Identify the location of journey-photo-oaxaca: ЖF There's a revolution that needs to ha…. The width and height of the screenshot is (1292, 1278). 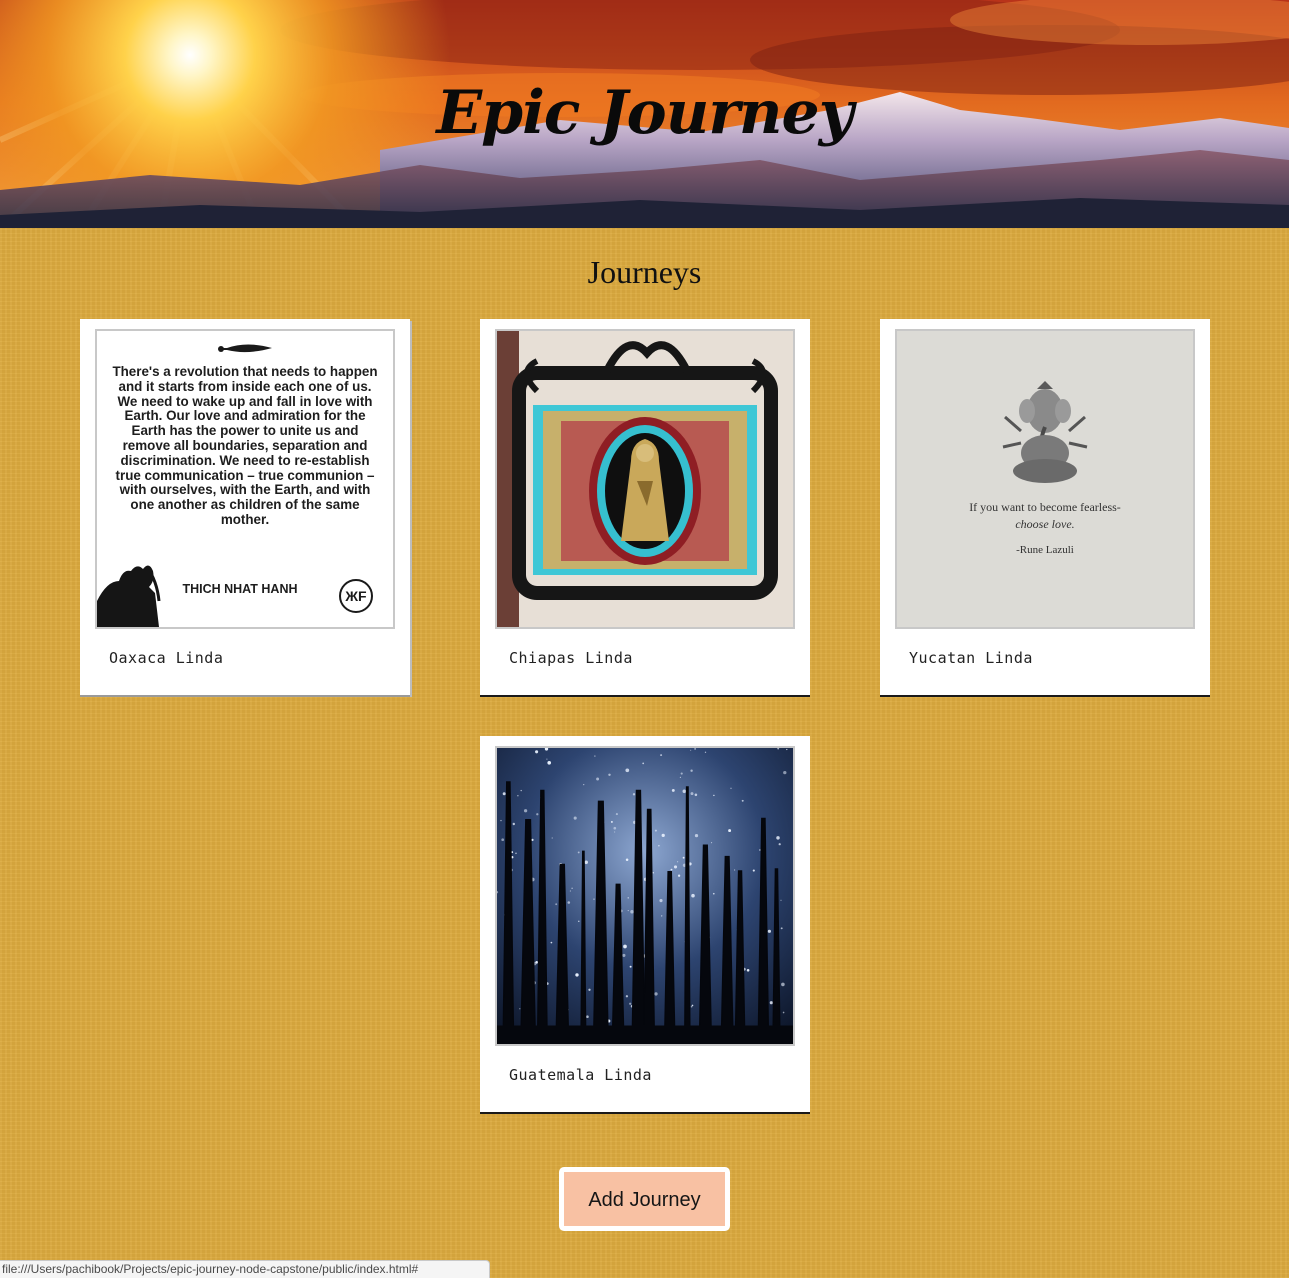
(245, 479).